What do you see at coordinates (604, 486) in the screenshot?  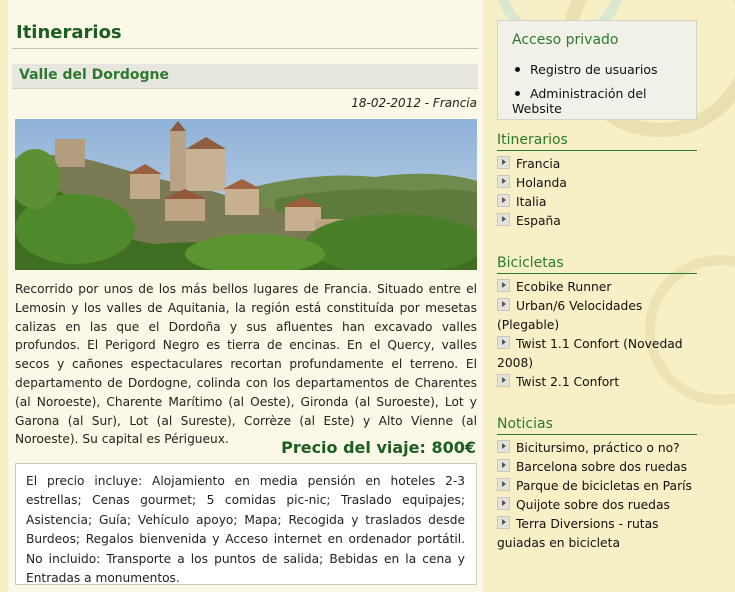 I see `sidebar-link: Parque de bicicletas en París` at bounding box center [604, 486].